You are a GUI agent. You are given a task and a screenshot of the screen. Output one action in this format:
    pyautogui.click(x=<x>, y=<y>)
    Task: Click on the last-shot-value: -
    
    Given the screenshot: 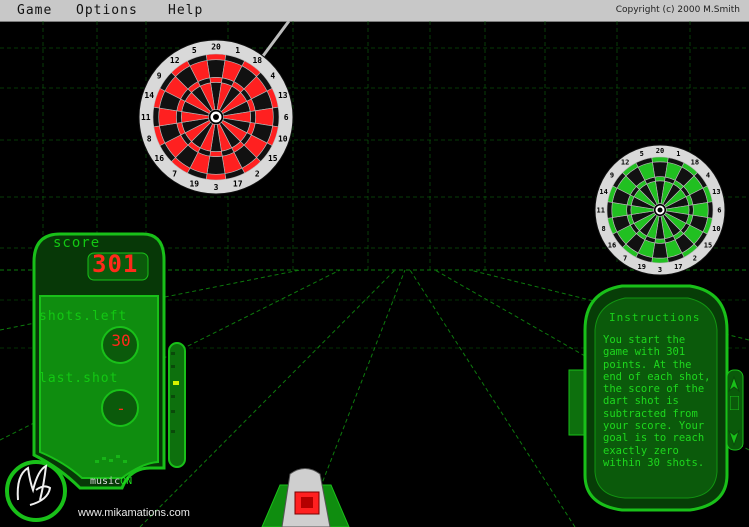 What is the action you would take?
    pyautogui.click(x=121, y=408)
    